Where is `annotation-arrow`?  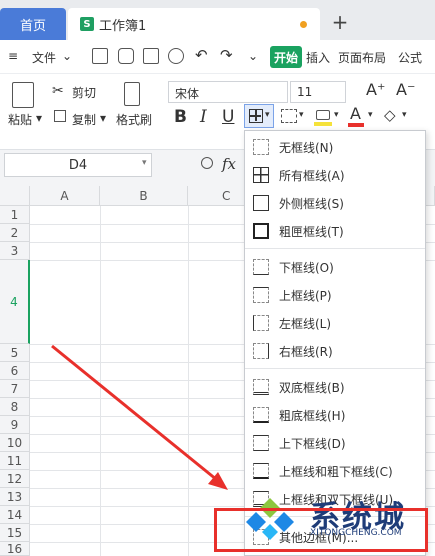
annotation-arrow is located at coordinates (139, 417).